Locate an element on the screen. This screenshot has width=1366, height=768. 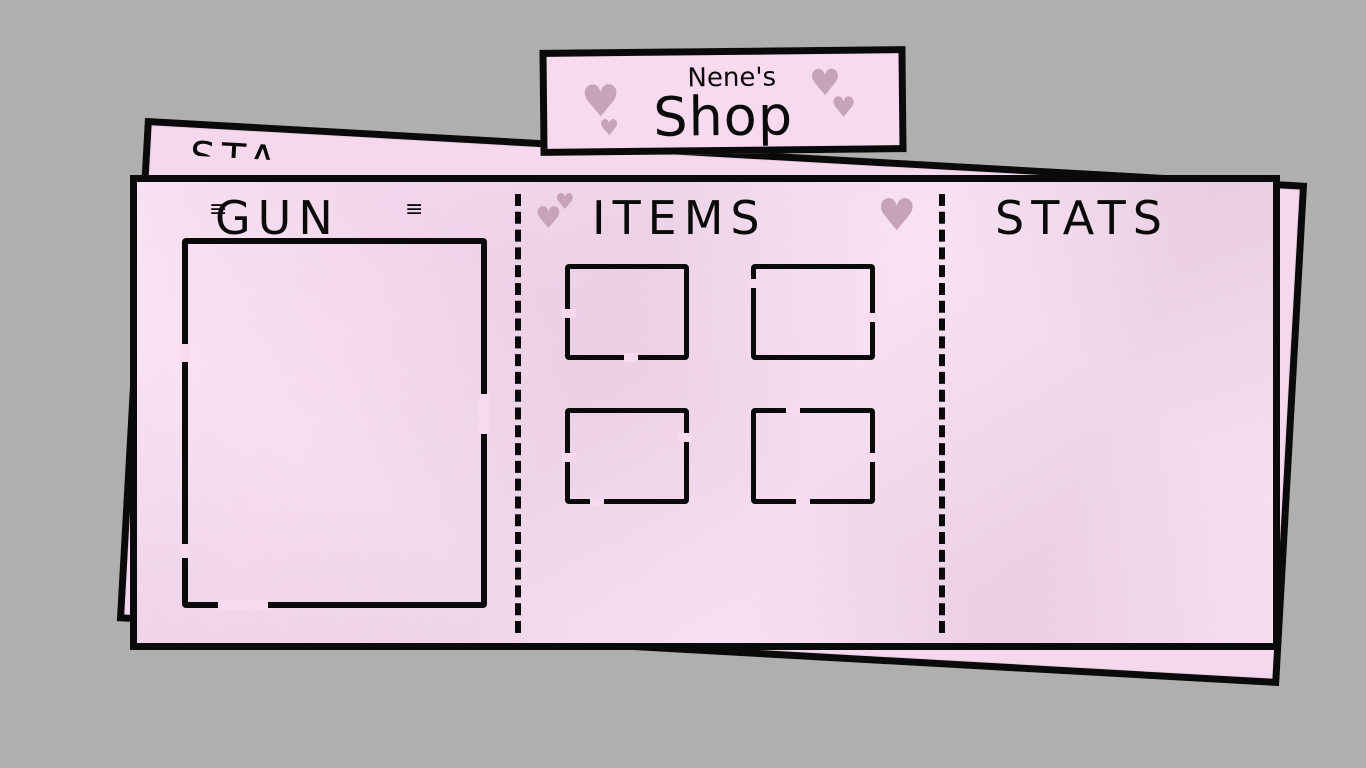
stats-column-title: STATS is located at coordinates (1082, 218).